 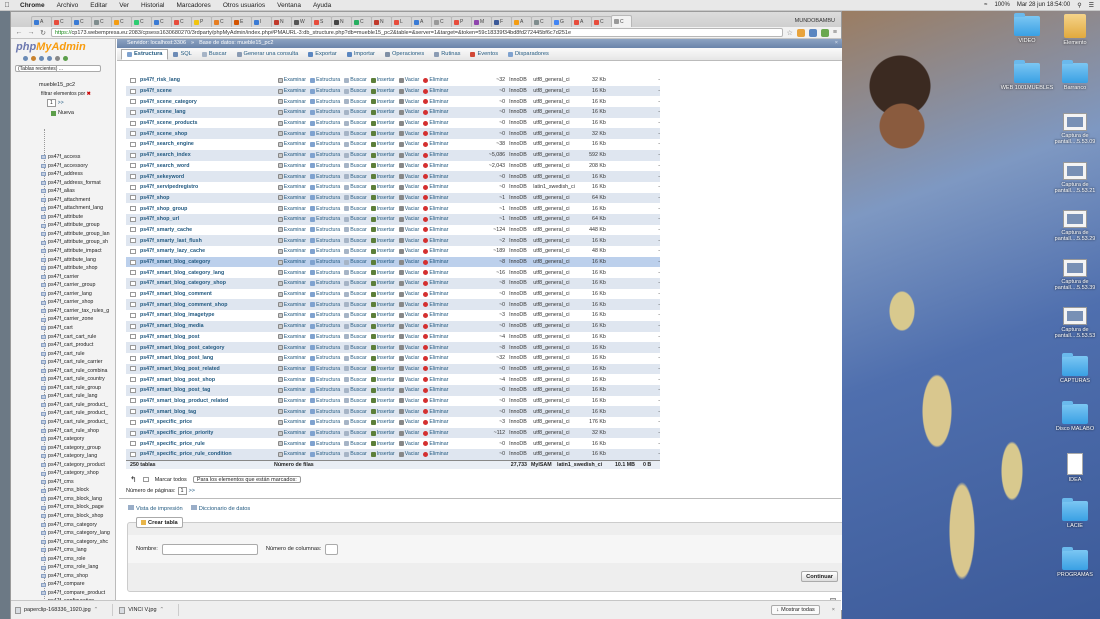 What do you see at coordinates (78, 200) in the screenshot?
I see `nav-table-item: ps47f_attachment` at bounding box center [78, 200].